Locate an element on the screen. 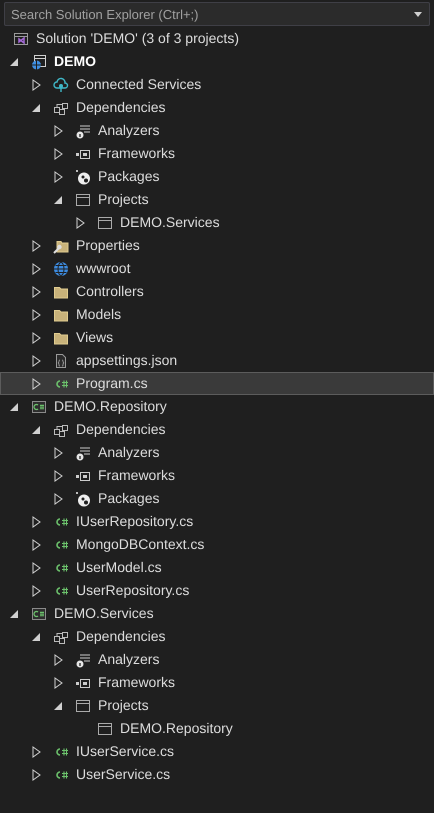 This screenshot has height=813, width=434. item-label: appsettings.json is located at coordinates (127, 360).